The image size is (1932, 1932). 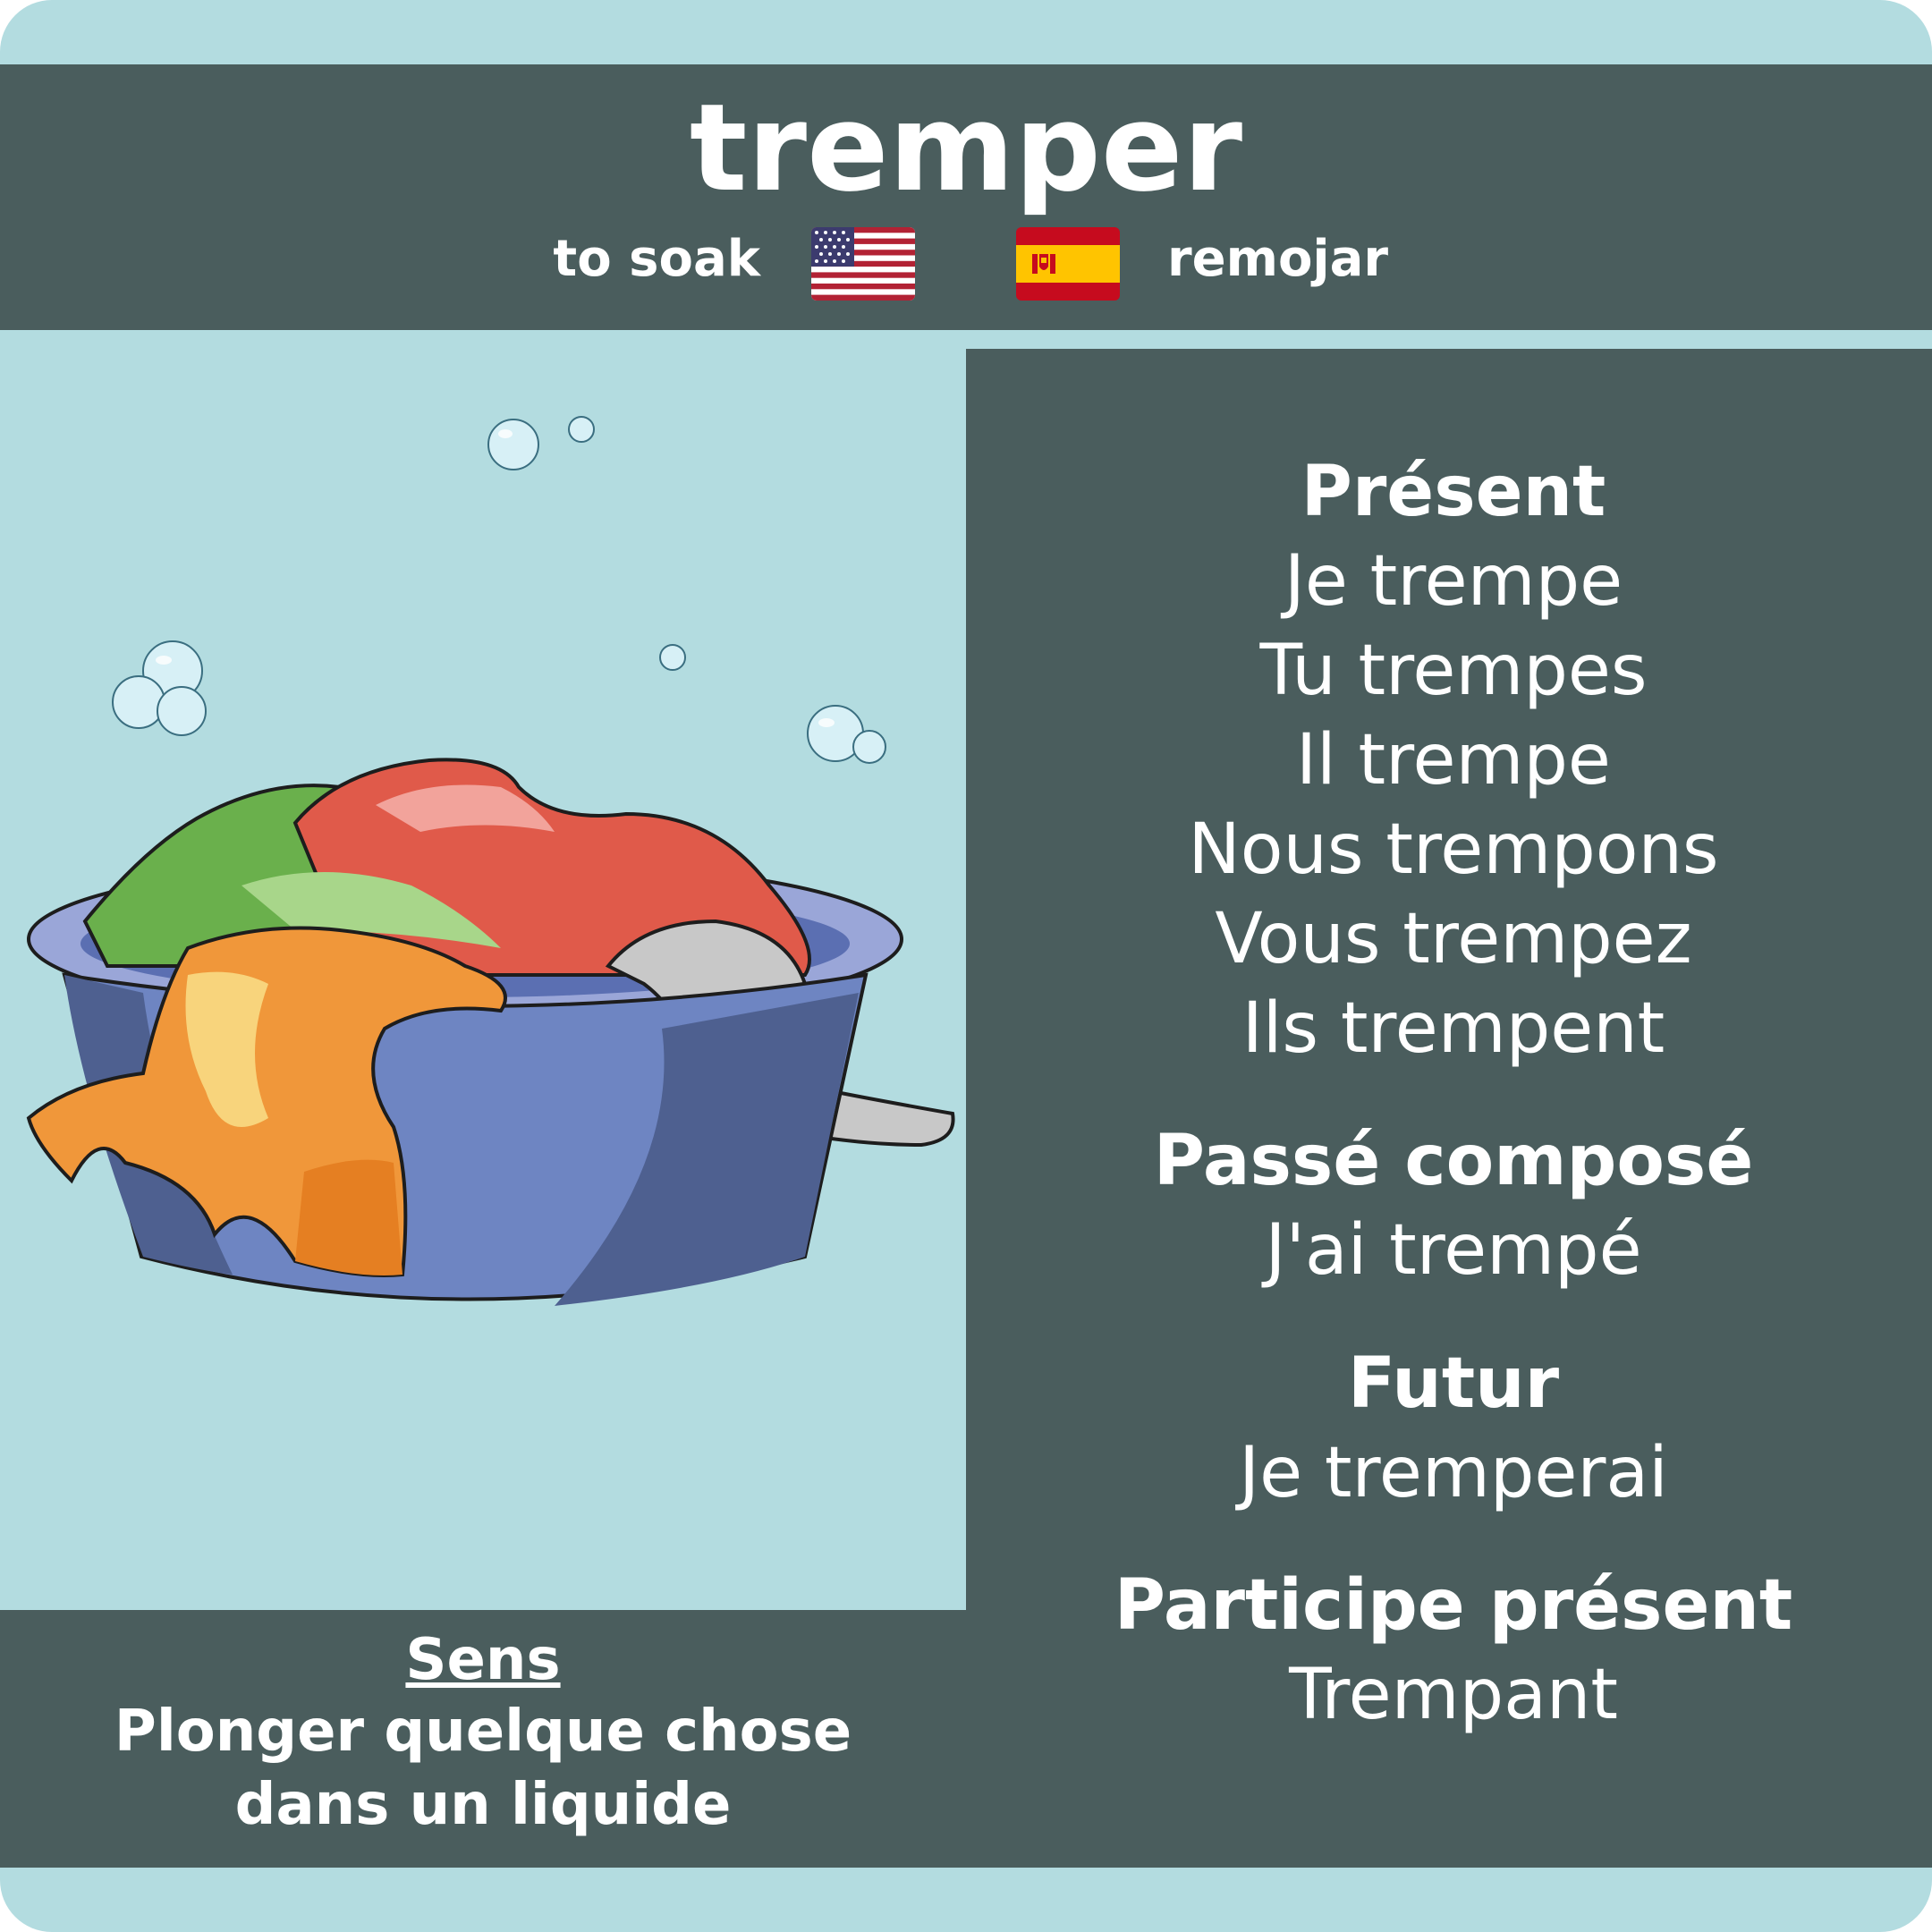 What do you see at coordinates (1453, 492) in the screenshot?
I see `present-heading: Présent` at bounding box center [1453, 492].